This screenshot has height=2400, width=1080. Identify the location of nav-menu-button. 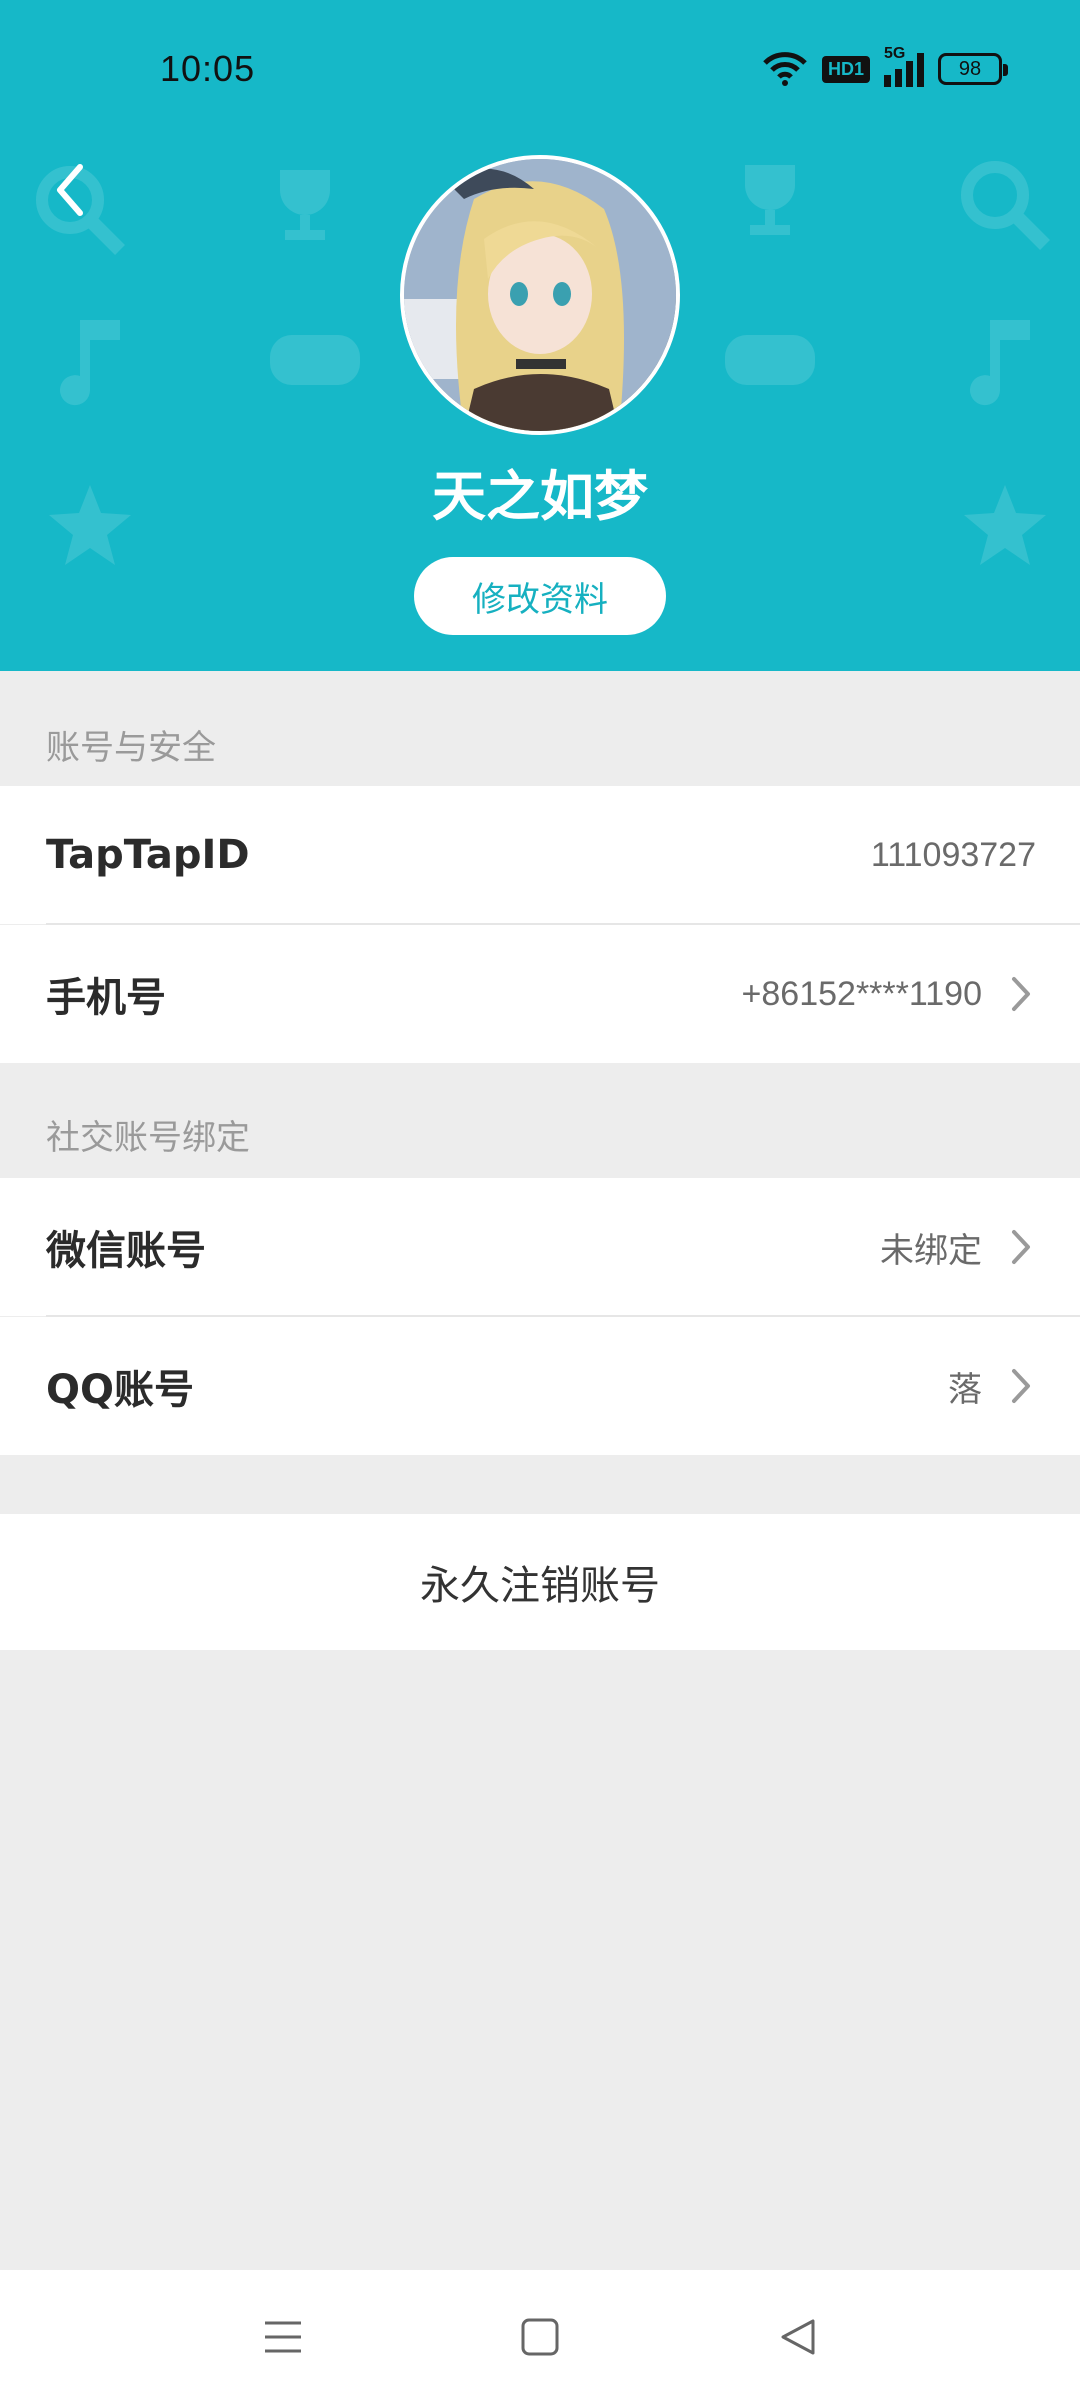
(283, 2337).